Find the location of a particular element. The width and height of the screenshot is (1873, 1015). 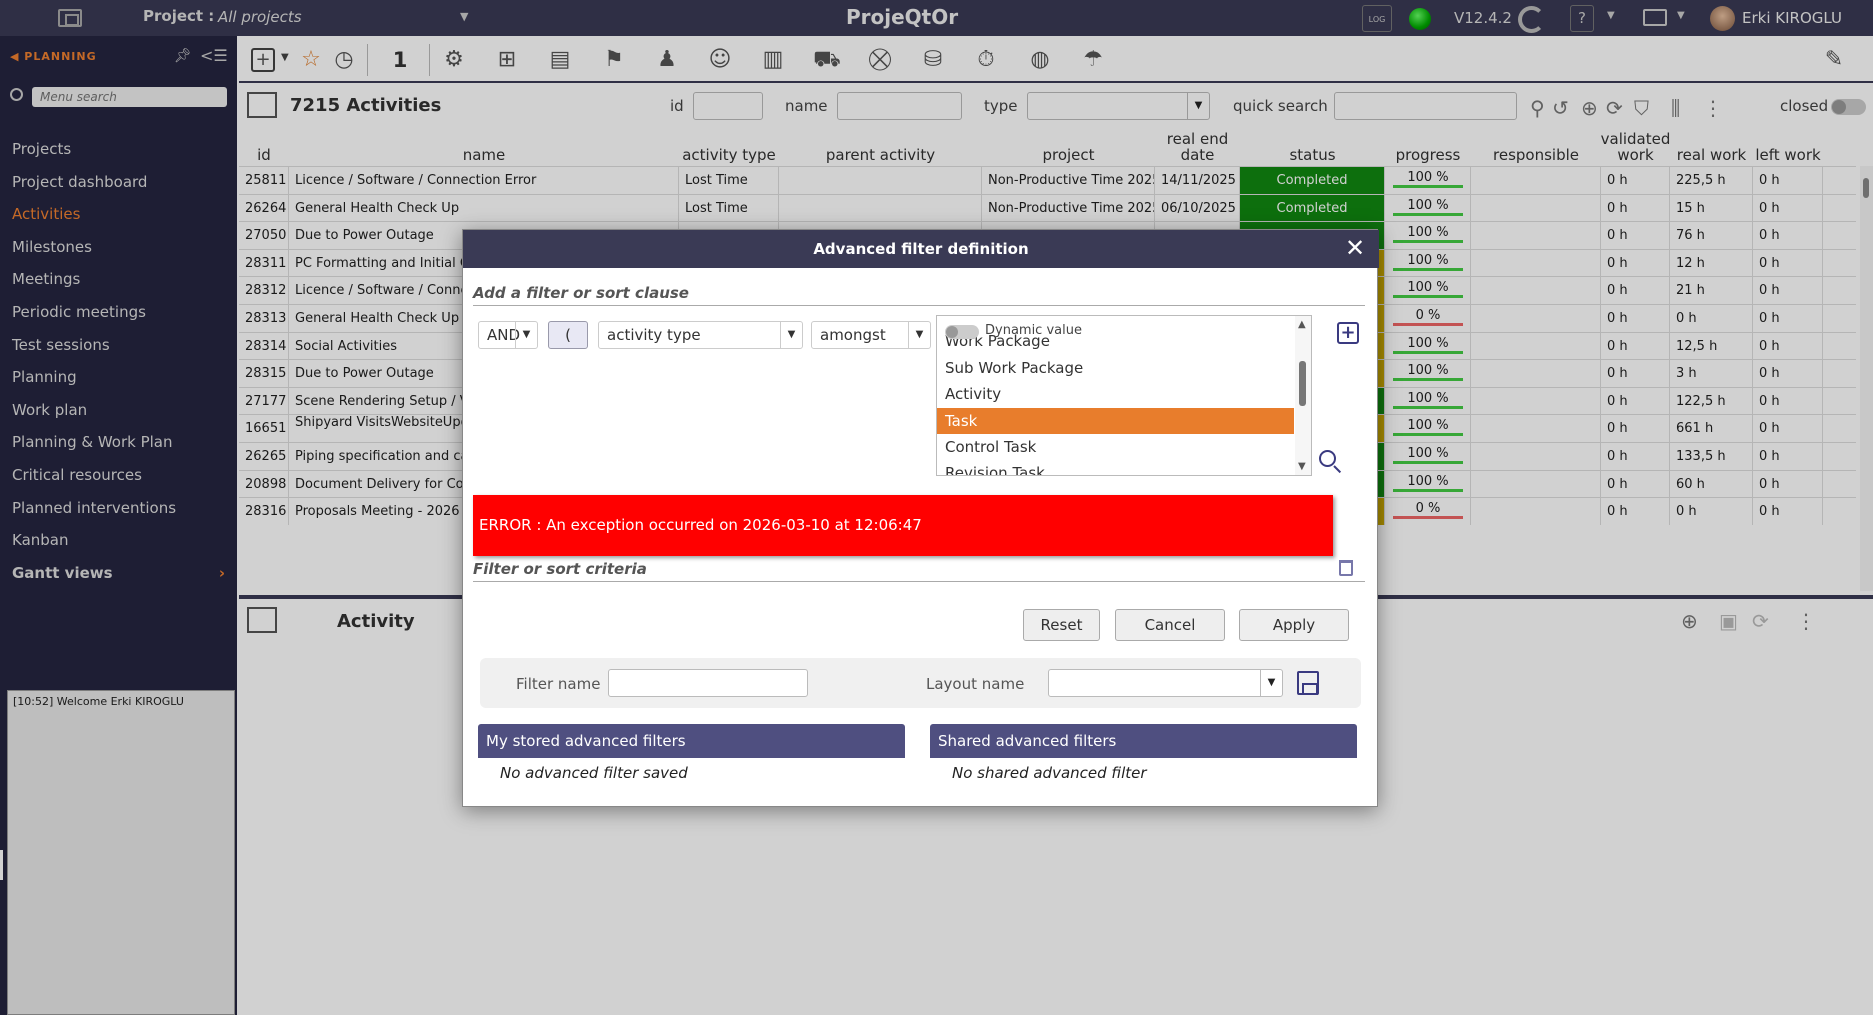

scrollbar-thumb is located at coordinates (1302, 383).